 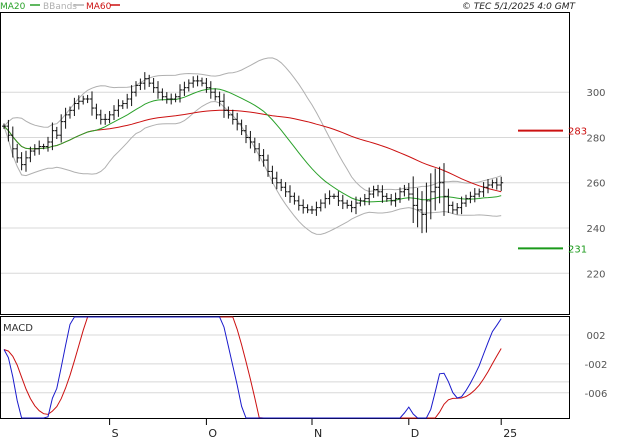 I want to click on price-y-tick-label: 220, so click(x=595, y=274).